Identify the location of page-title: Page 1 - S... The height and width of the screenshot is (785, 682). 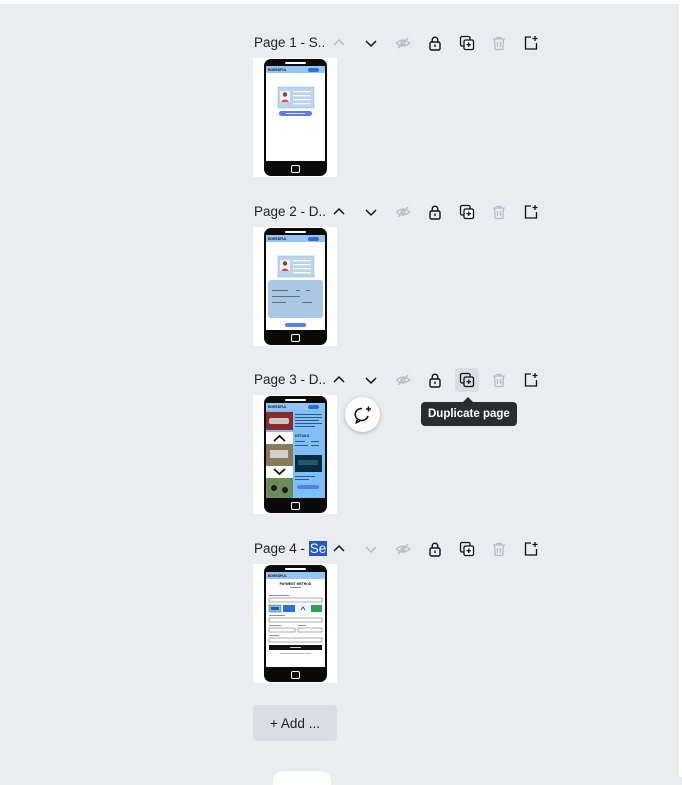
(289, 42).